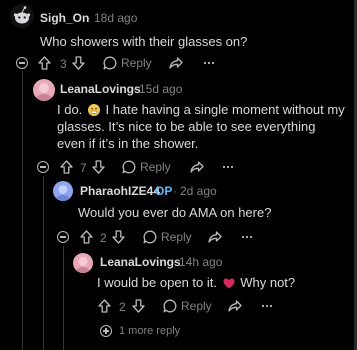  I want to click on snoo-avatar-icon, so click(22, 15).